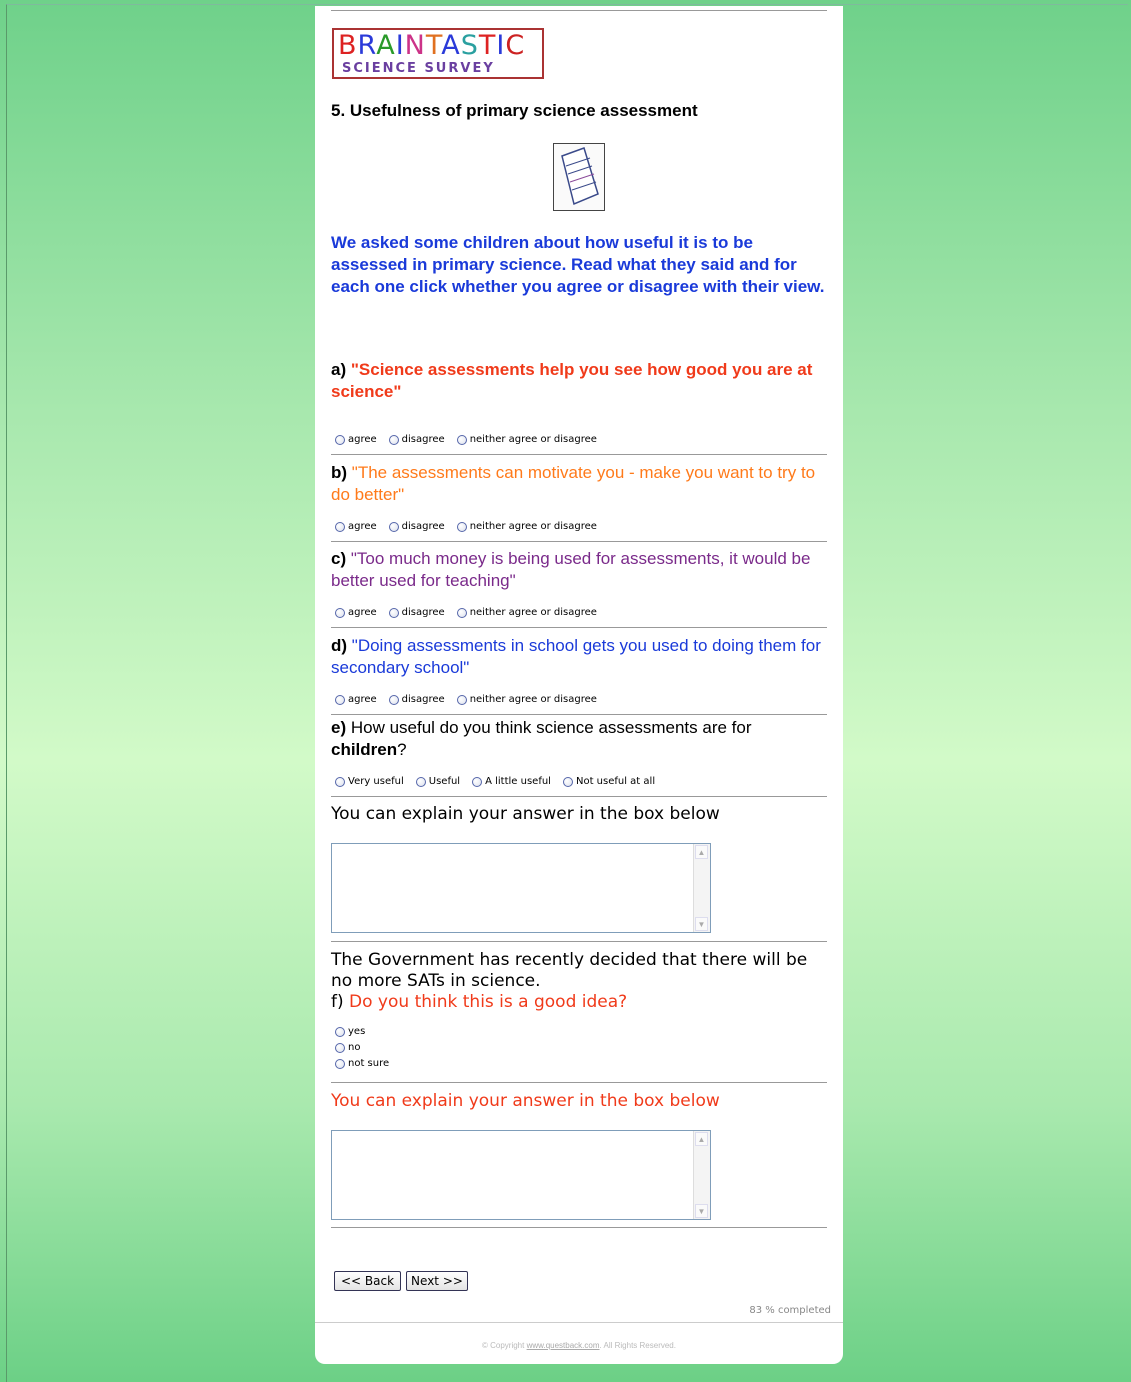 Image resolution: width=1131 pixels, height=1382 pixels. What do you see at coordinates (567, 4) in the screenshot?
I see `window-top-edge` at bounding box center [567, 4].